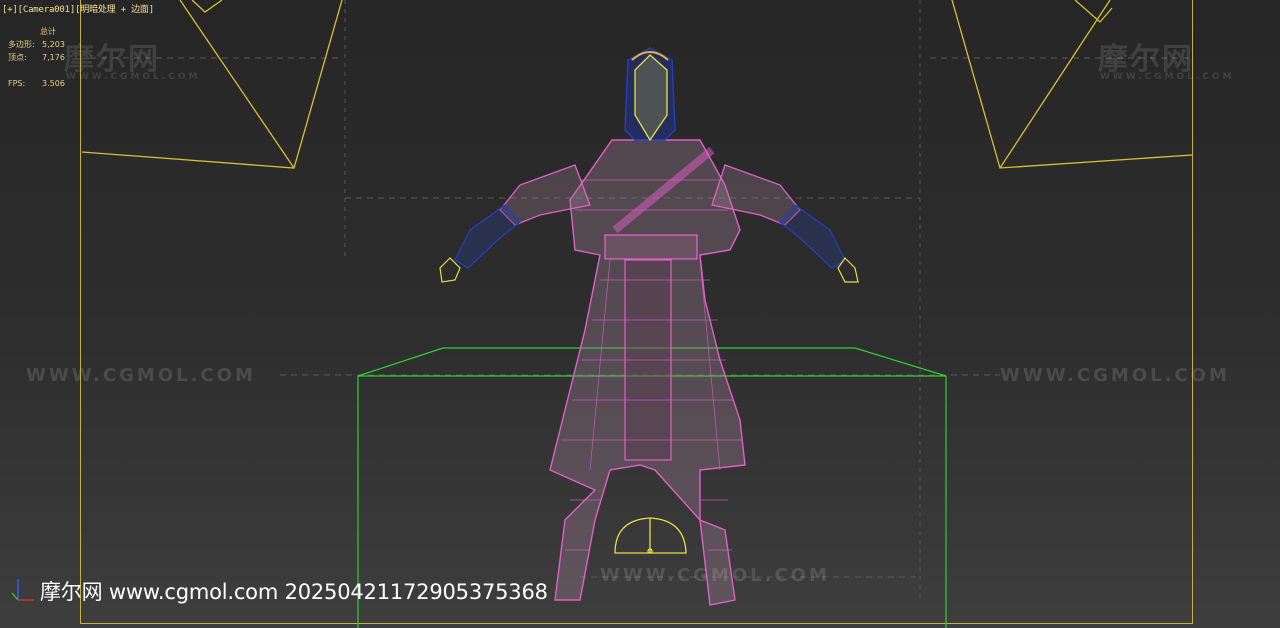 The width and height of the screenshot is (1280, 628). Describe the element at coordinates (114, 10) in the screenshot. I see `viewport-shading-label: [明暗处理 + 边面]` at that location.